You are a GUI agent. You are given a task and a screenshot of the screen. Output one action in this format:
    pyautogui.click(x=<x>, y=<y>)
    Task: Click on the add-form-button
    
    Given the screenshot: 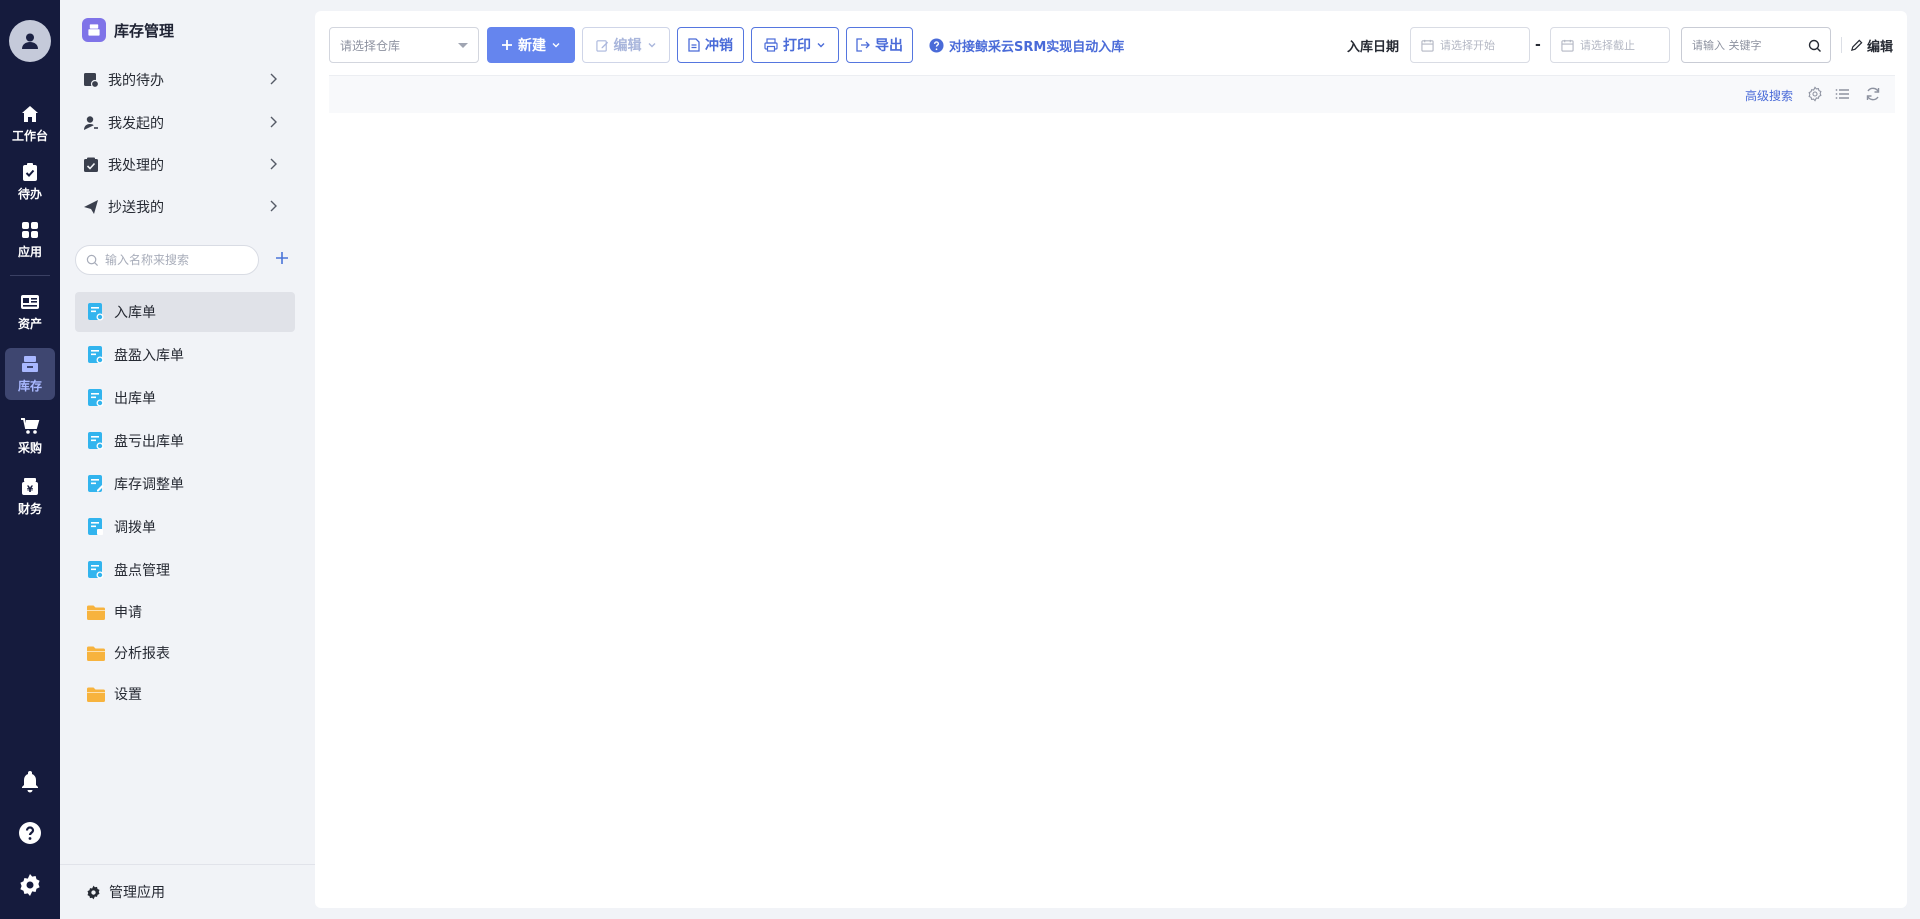 What is the action you would take?
    pyautogui.click(x=282, y=260)
    